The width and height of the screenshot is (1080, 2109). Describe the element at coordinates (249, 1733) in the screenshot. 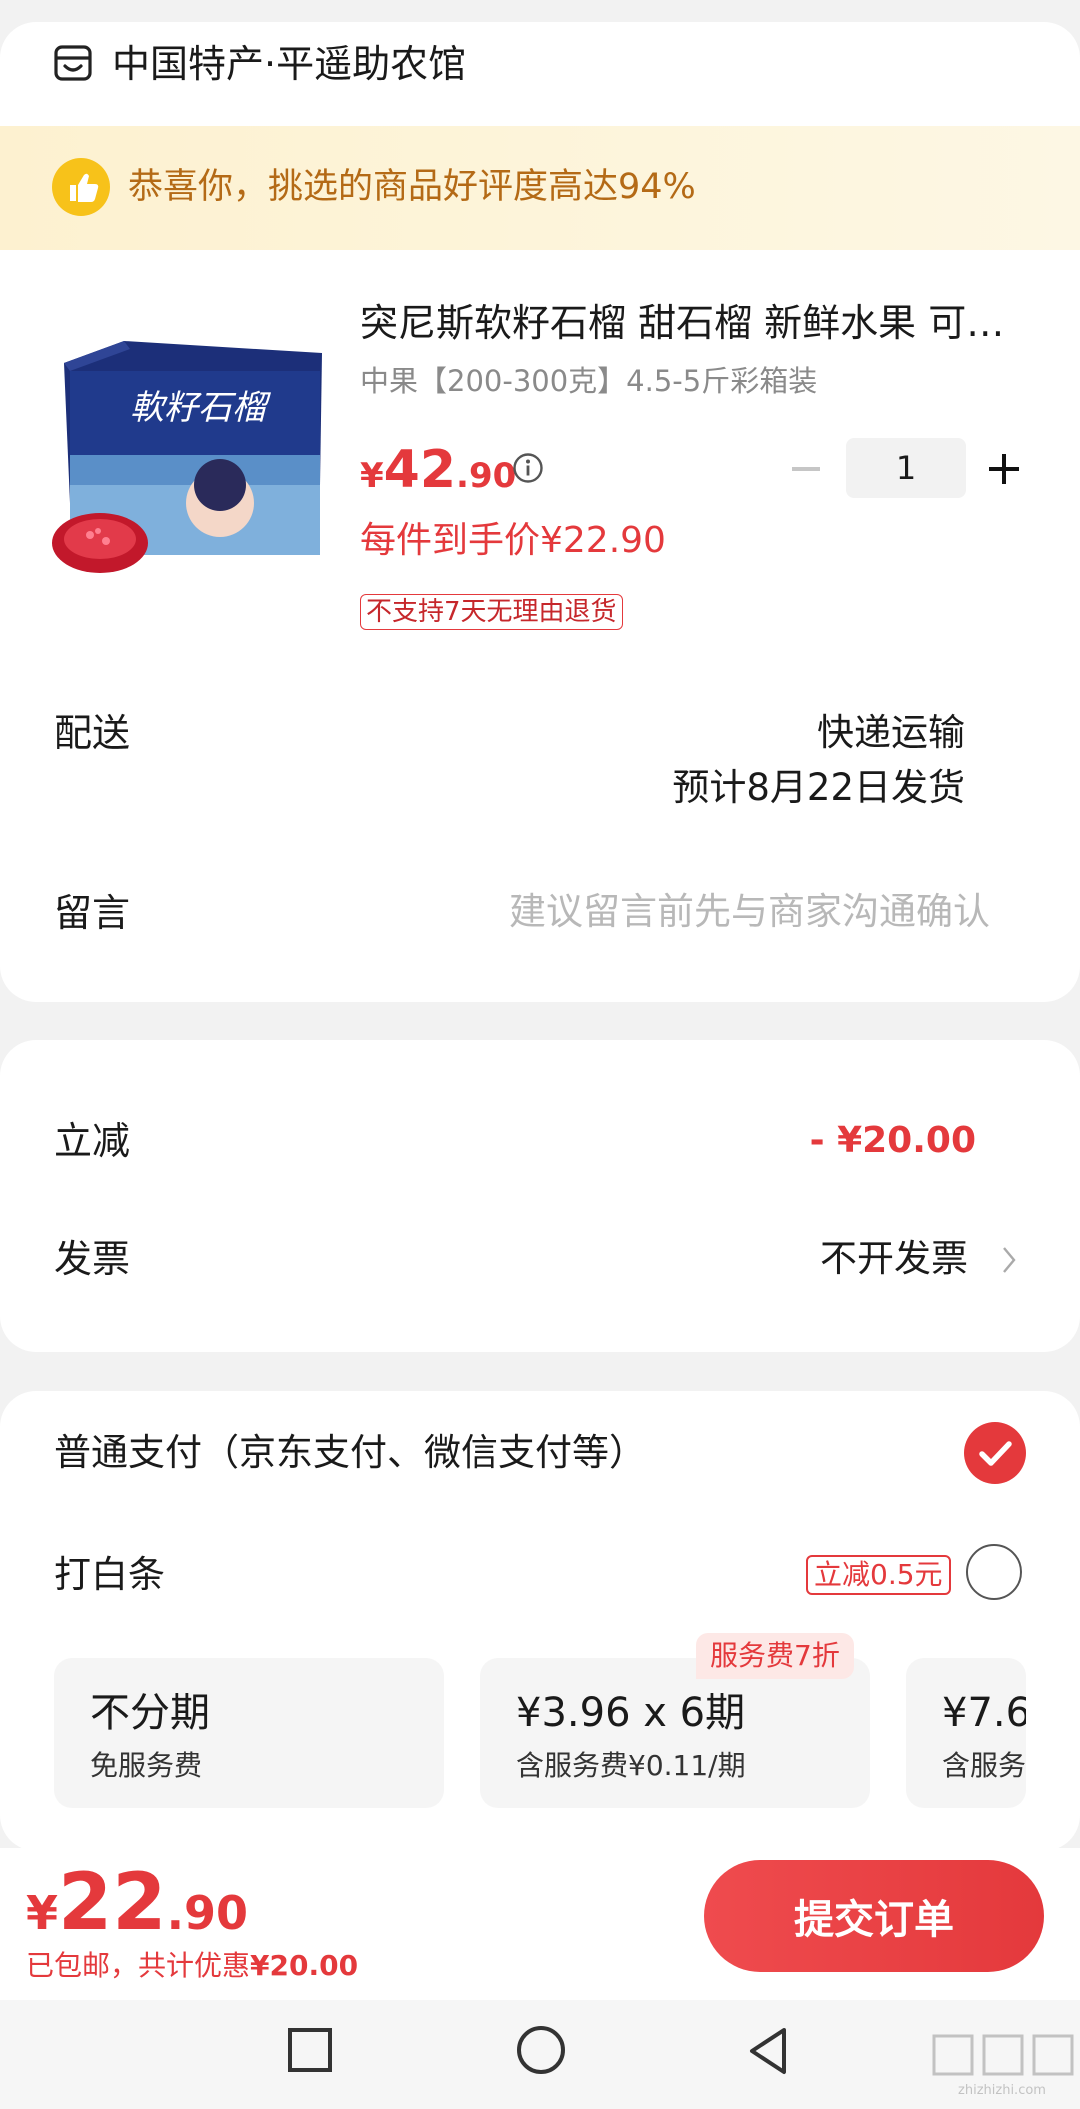

I see `installment-option: 不分期 免服务费` at that location.